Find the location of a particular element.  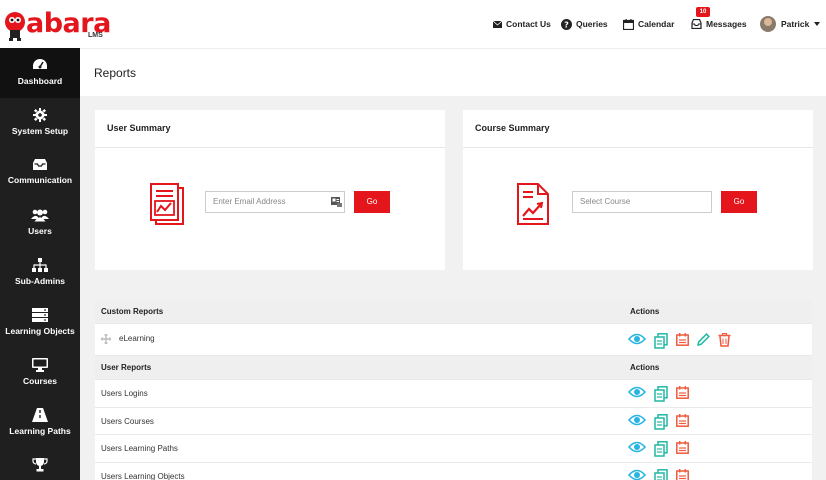

trophy-icon is located at coordinates (40, 465).